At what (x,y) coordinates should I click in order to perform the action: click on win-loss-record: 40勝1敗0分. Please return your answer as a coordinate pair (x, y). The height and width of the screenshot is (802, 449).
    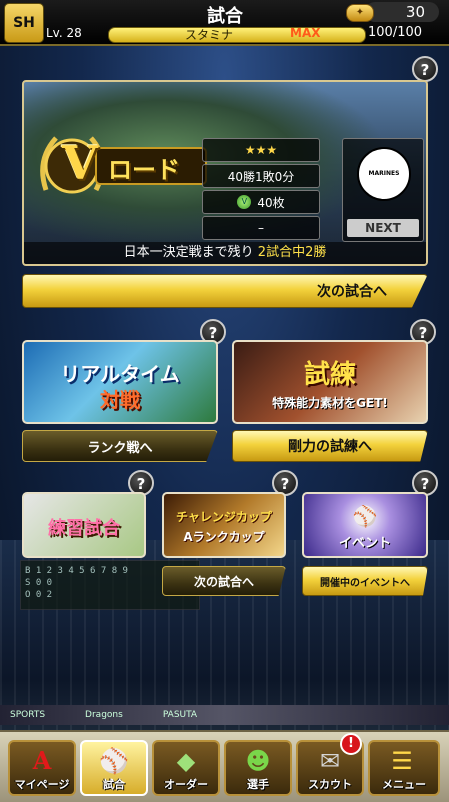
    Looking at the image, I should click on (261, 176).